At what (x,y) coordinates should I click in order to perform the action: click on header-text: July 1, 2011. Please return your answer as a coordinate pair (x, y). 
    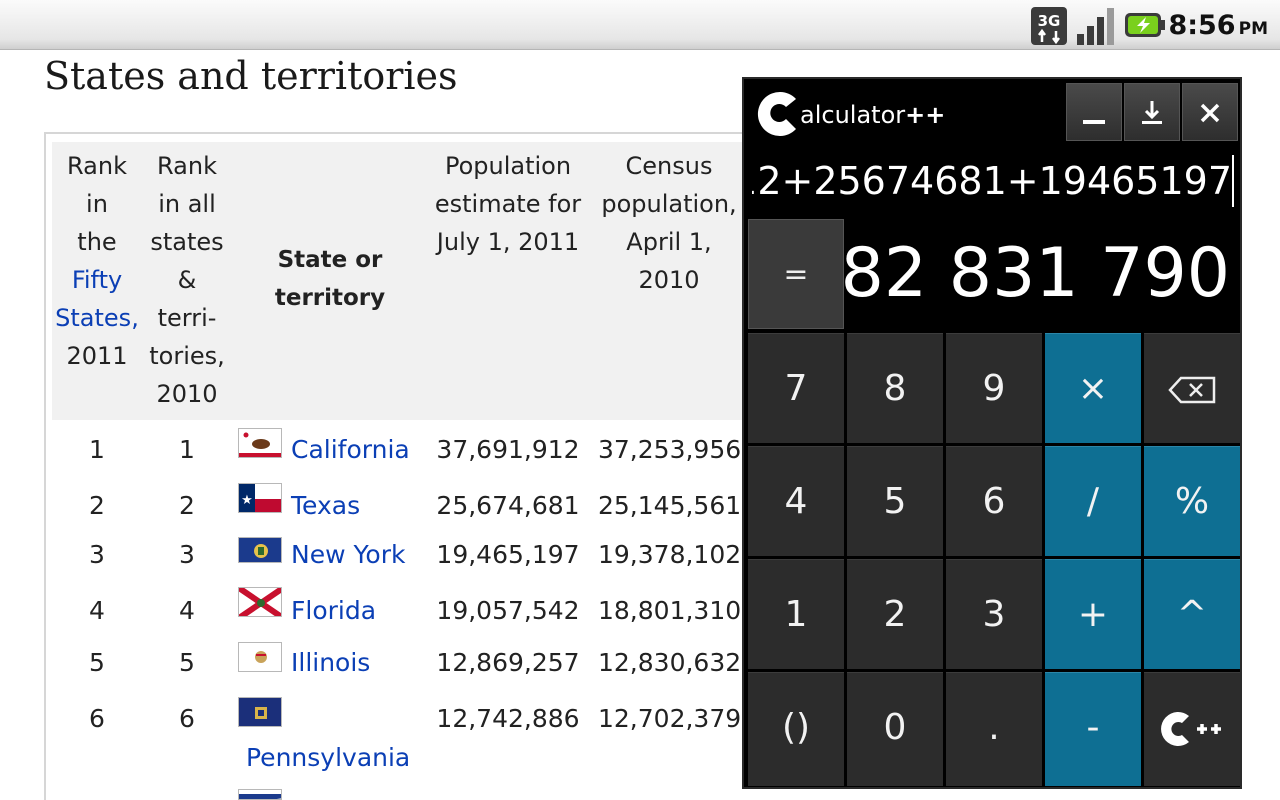
    Looking at the image, I should click on (508, 242).